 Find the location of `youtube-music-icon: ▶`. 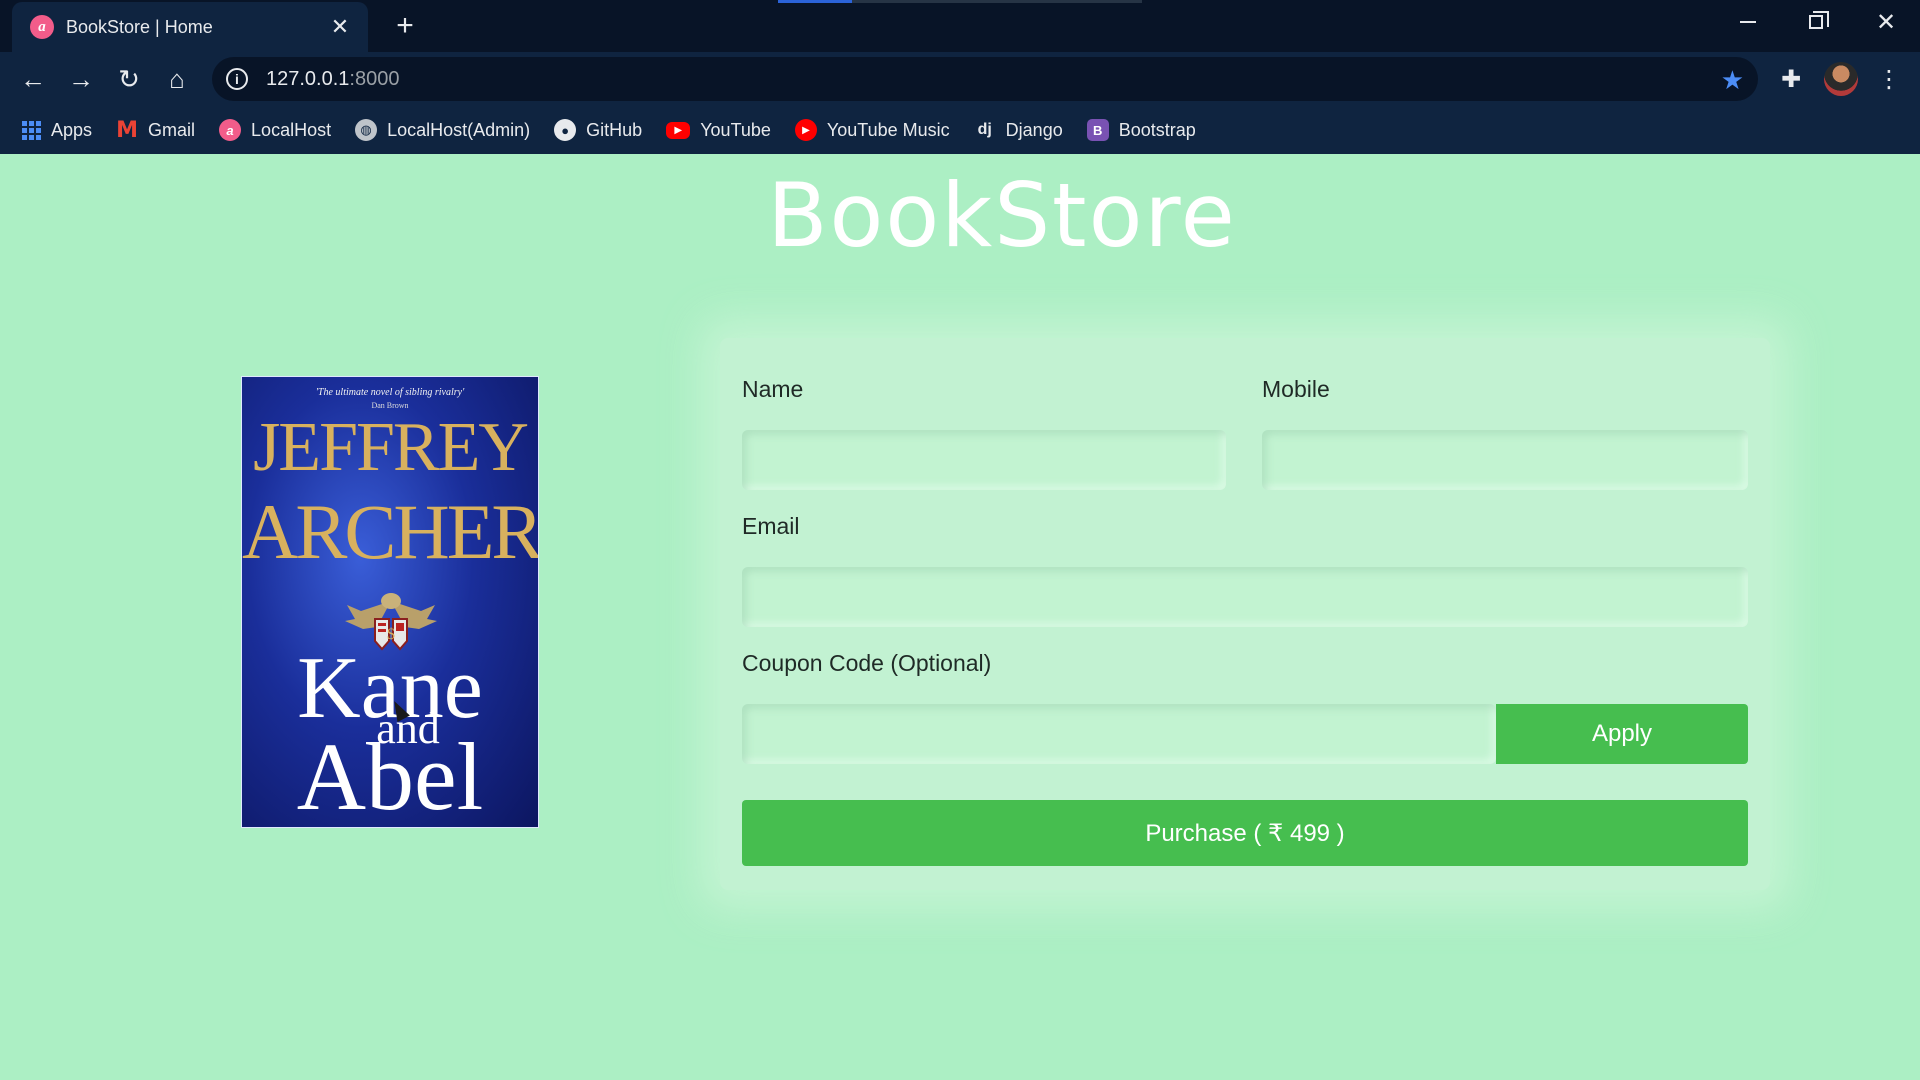

youtube-music-icon: ▶ is located at coordinates (805, 130).